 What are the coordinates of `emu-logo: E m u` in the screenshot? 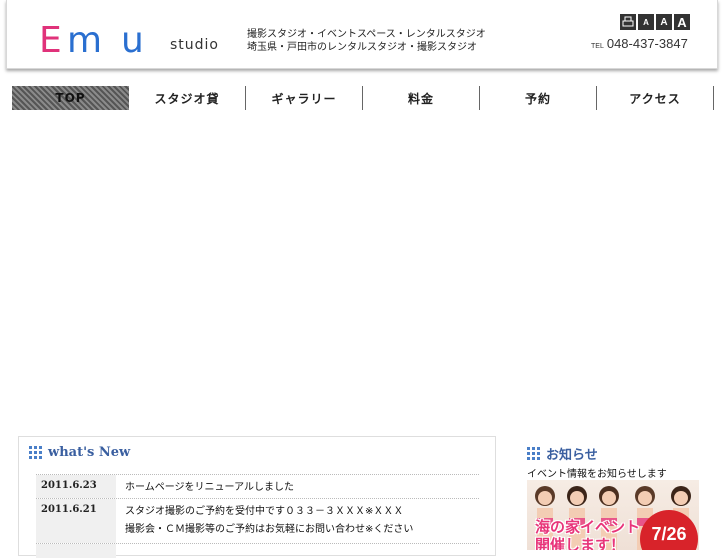 It's located at (95, 38).